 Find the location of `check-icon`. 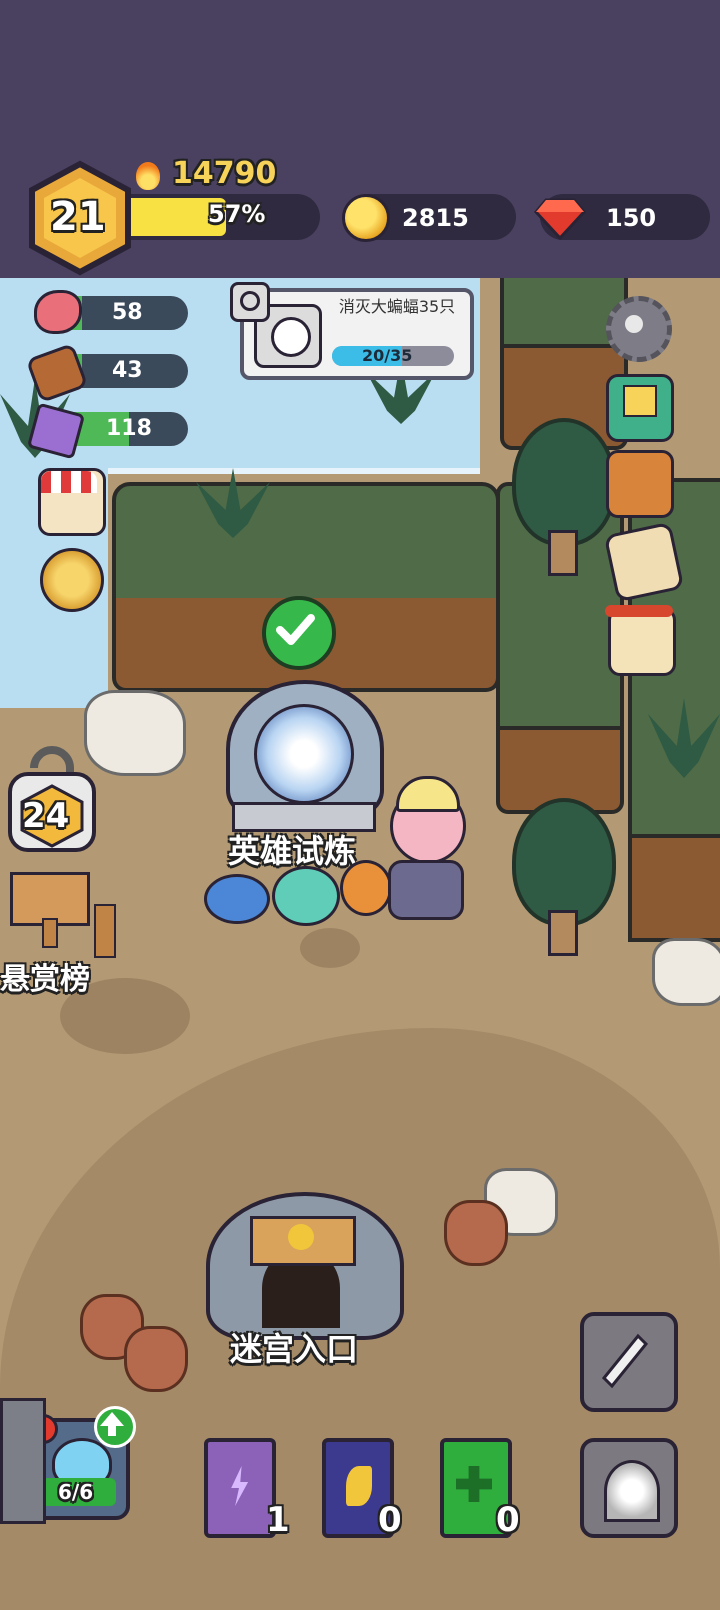

check-icon is located at coordinates (299, 633).